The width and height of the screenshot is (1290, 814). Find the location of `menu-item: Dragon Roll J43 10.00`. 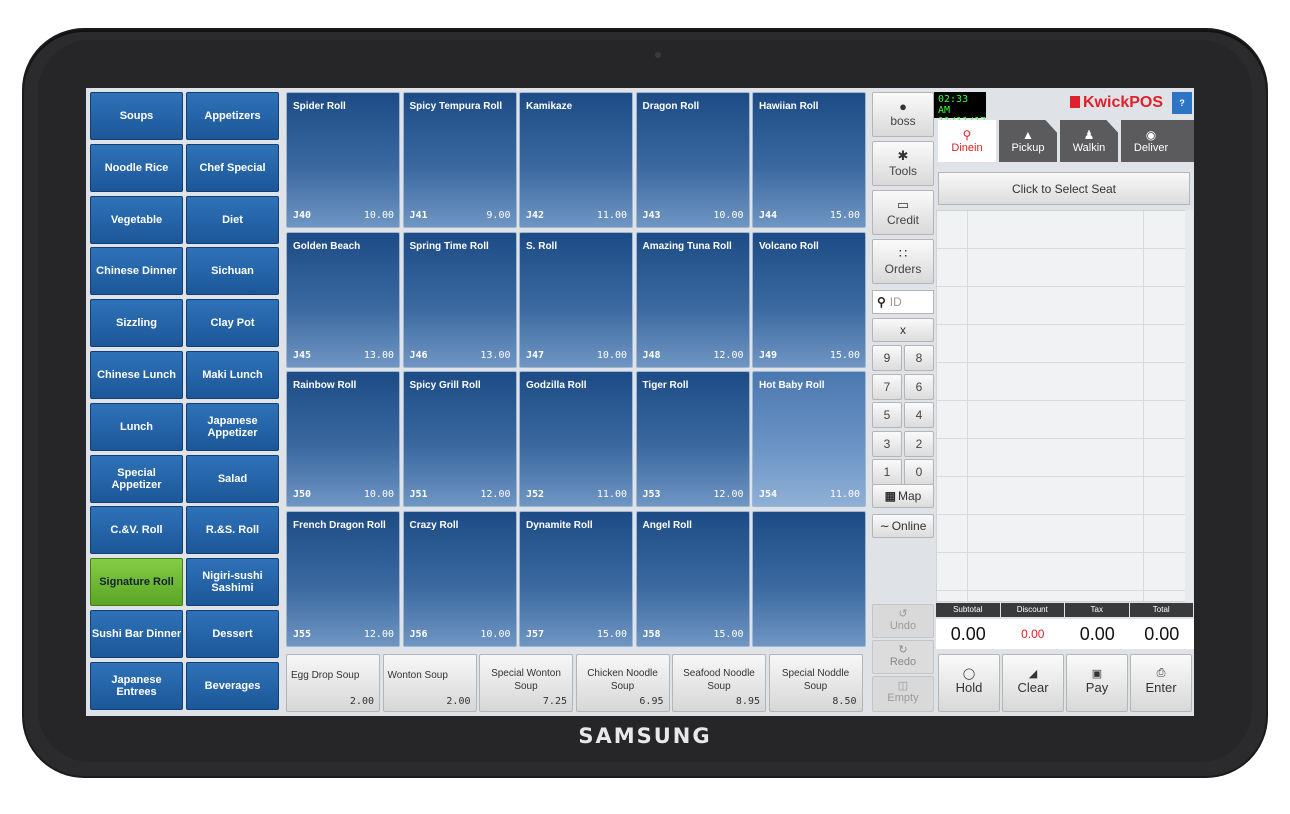

menu-item: Dragon Roll J43 10.00 is located at coordinates (692, 160).